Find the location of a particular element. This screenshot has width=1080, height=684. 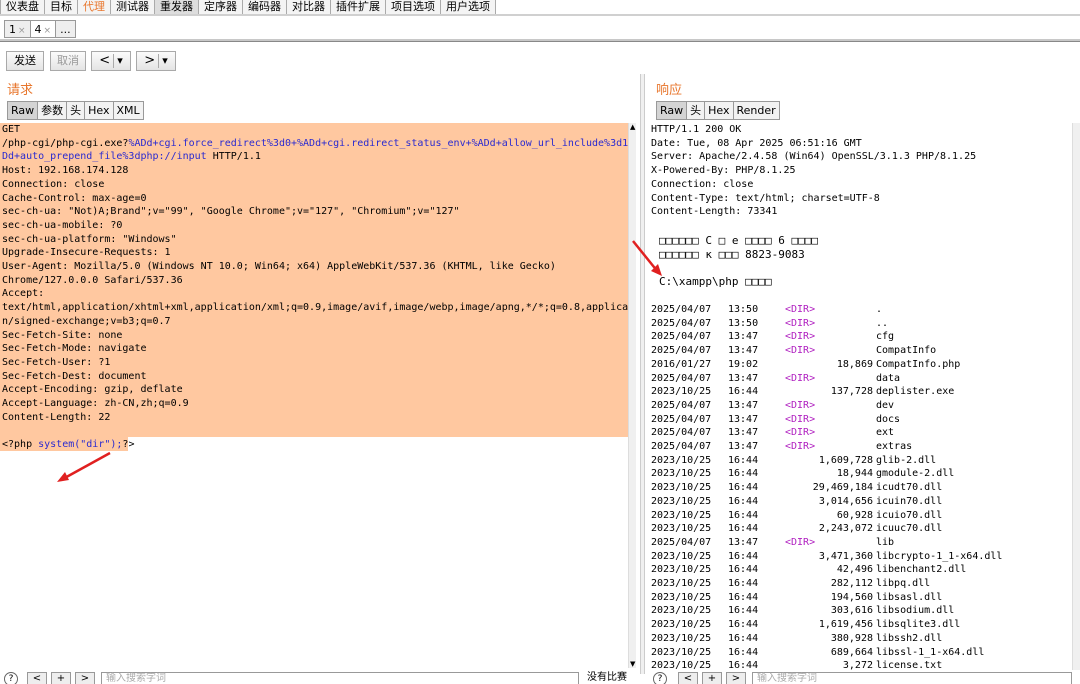

main-tab-4: 重发器 is located at coordinates (176, 7).